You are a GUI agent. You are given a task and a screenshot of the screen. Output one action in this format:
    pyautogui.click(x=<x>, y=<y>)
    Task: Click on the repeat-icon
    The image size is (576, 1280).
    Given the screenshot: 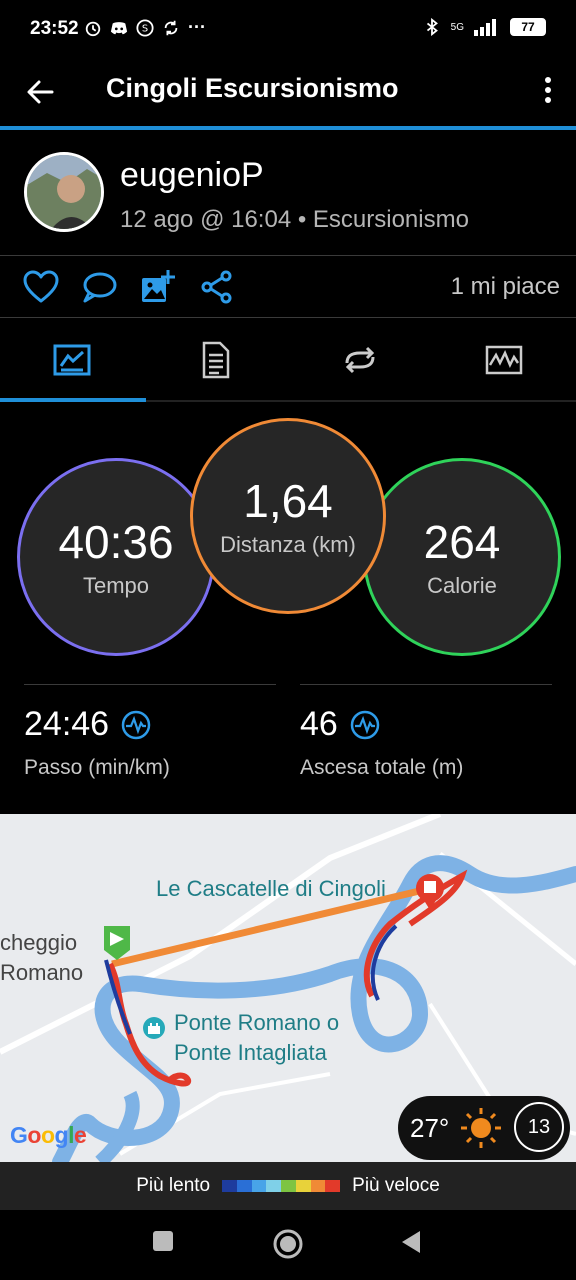 What is the action you would take?
    pyautogui.click(x=360, y=360)
    